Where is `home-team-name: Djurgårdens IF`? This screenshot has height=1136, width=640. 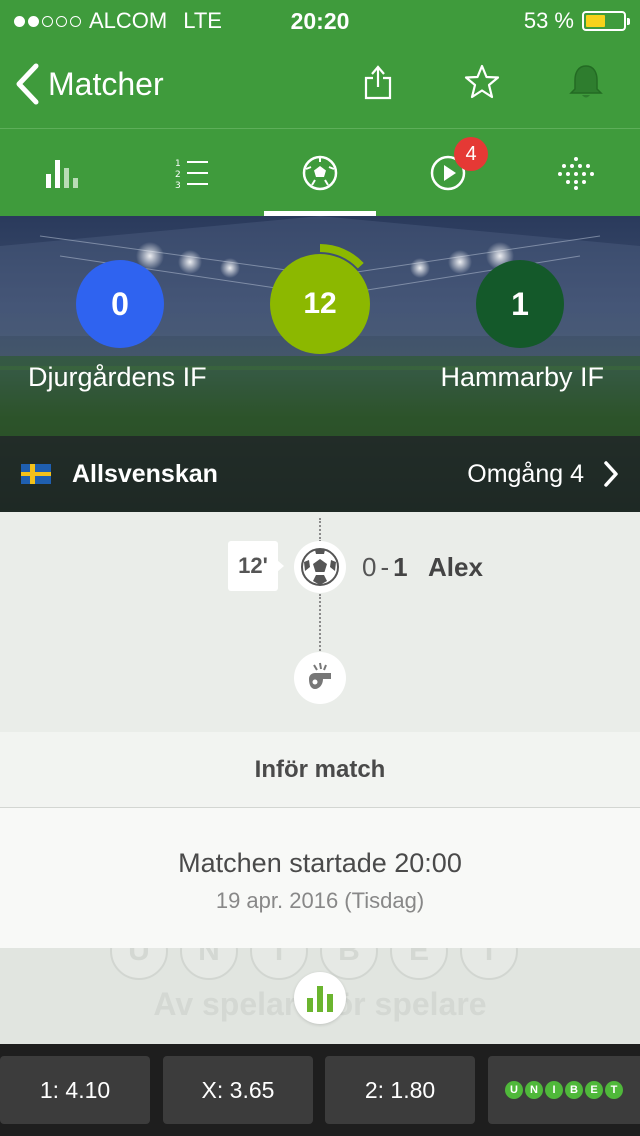 home-team-name: Djurgårdens IF is located at coordinates (117, 377).